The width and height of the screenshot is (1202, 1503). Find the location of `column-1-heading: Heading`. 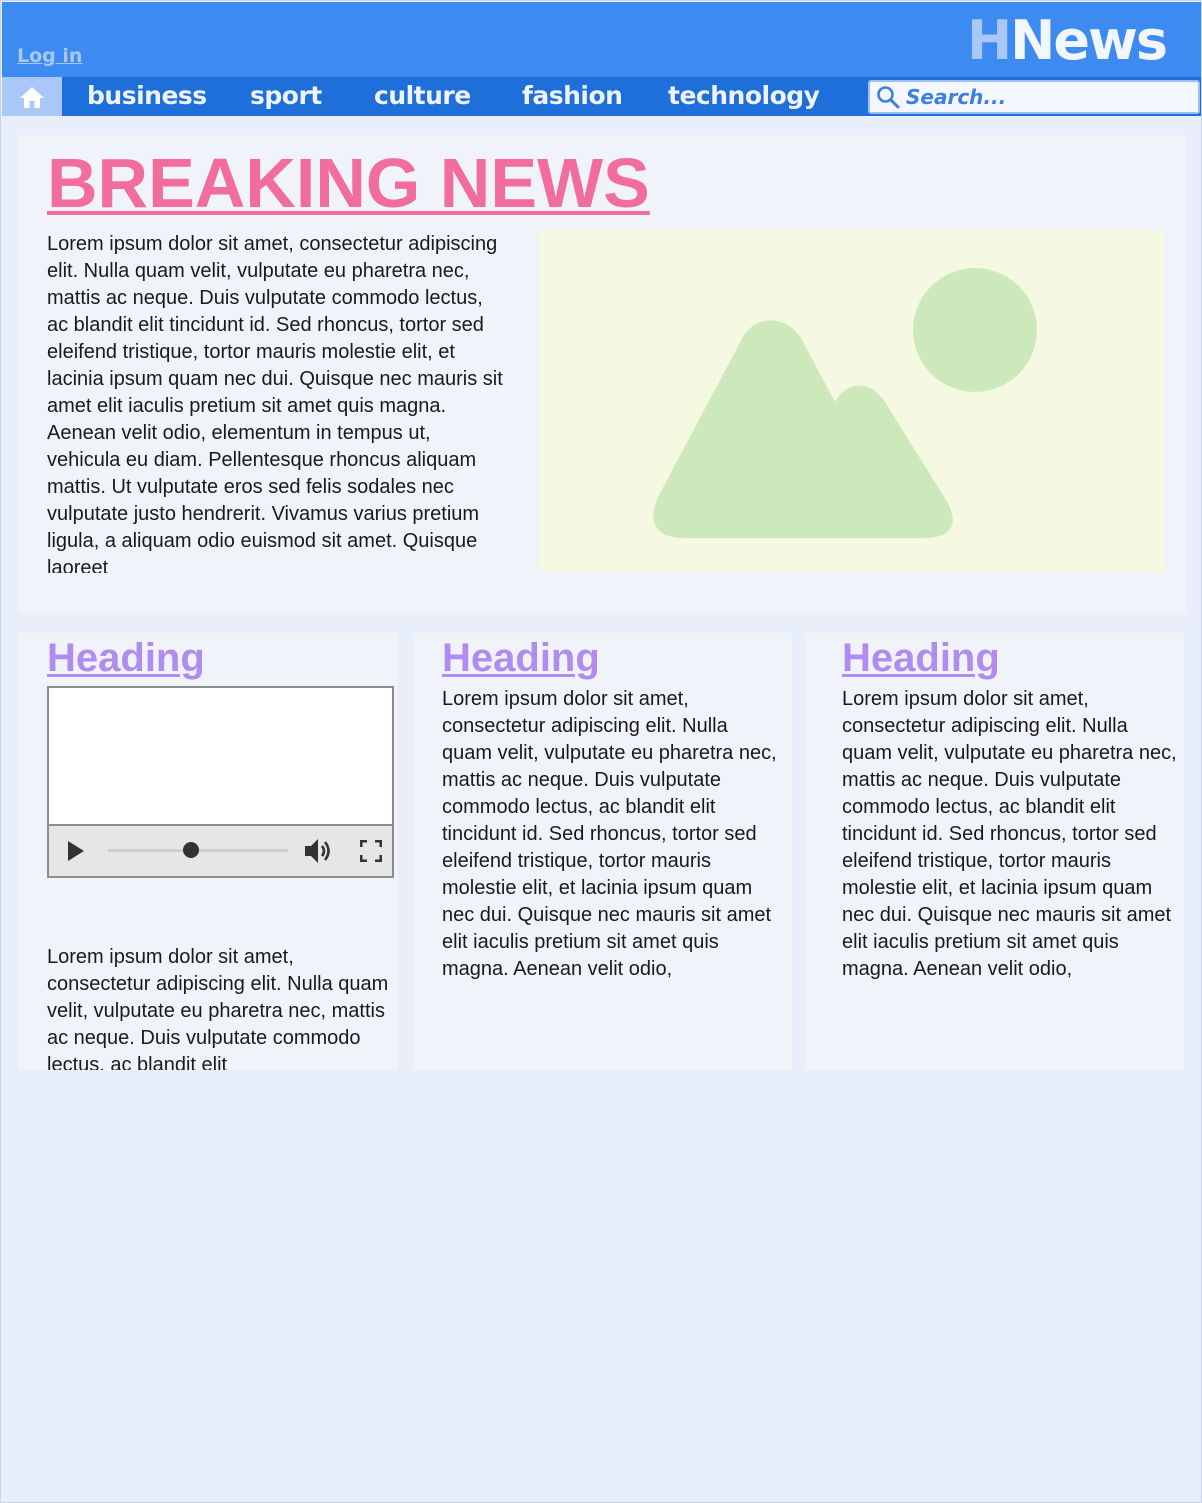

column-1-heading: Heading is located at coordinates (126, 658).